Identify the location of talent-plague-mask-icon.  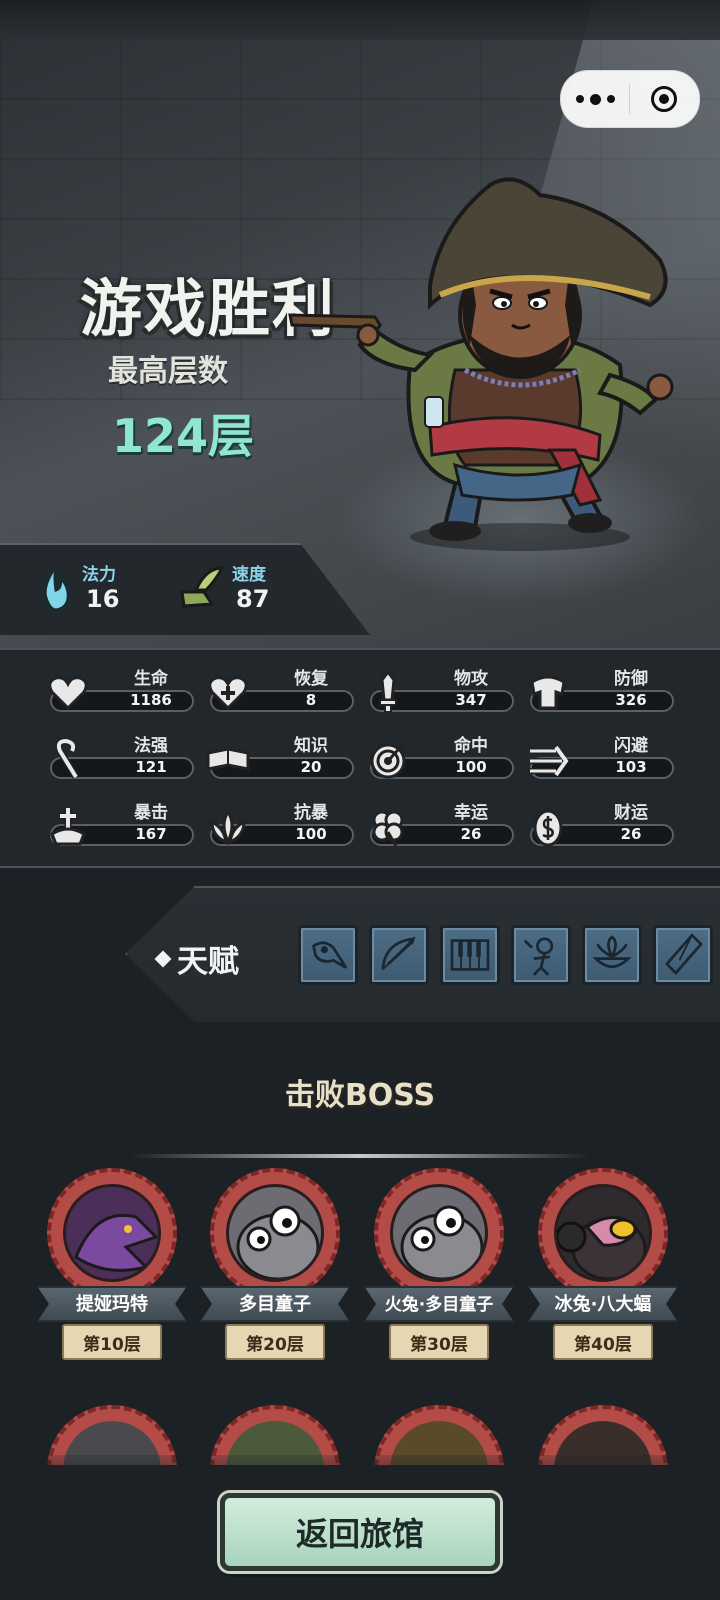
(328, 955).